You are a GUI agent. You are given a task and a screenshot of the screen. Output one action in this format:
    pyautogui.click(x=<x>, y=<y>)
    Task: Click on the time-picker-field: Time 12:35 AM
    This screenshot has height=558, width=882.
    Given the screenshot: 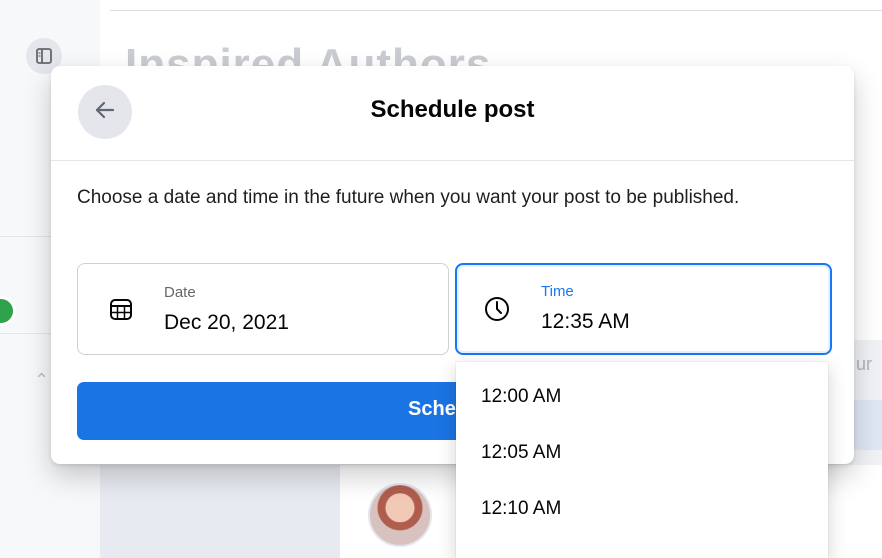 What is the action you would take?
    pyautogui.click(x=643, y=309)
    